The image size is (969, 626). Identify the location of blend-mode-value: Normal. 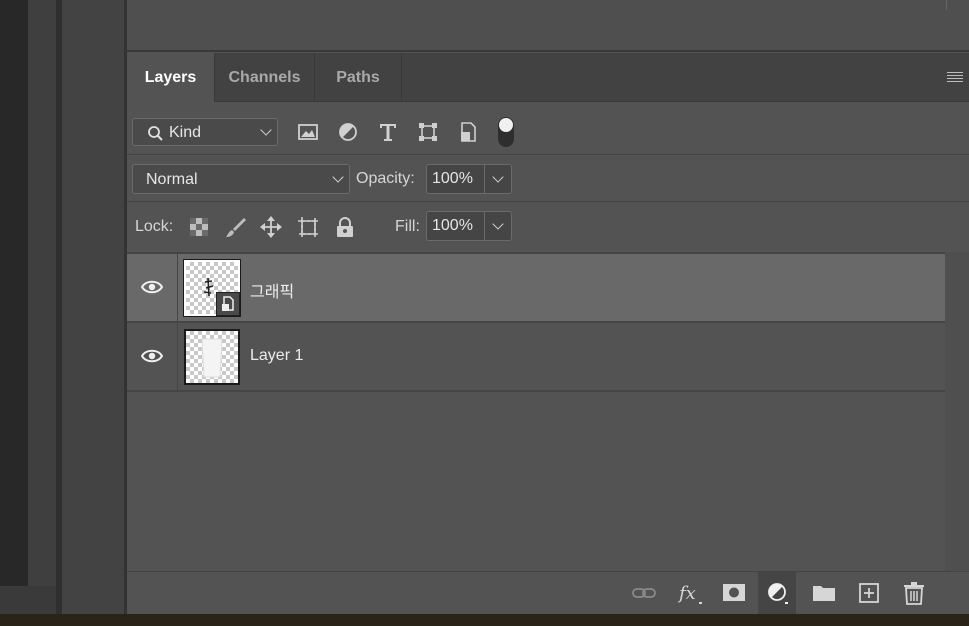
(172, 179).